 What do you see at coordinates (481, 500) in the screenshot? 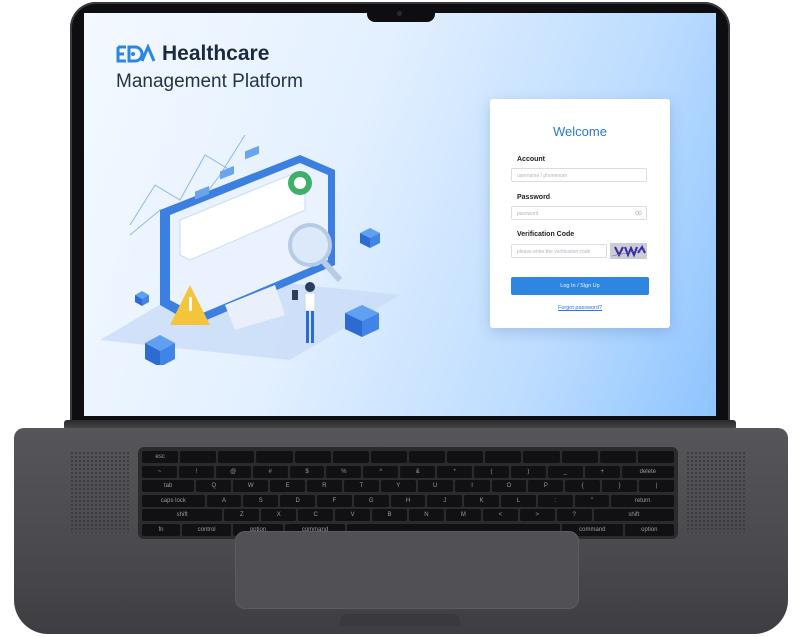
I see `key-k: K` at bounding box center [481, 500].